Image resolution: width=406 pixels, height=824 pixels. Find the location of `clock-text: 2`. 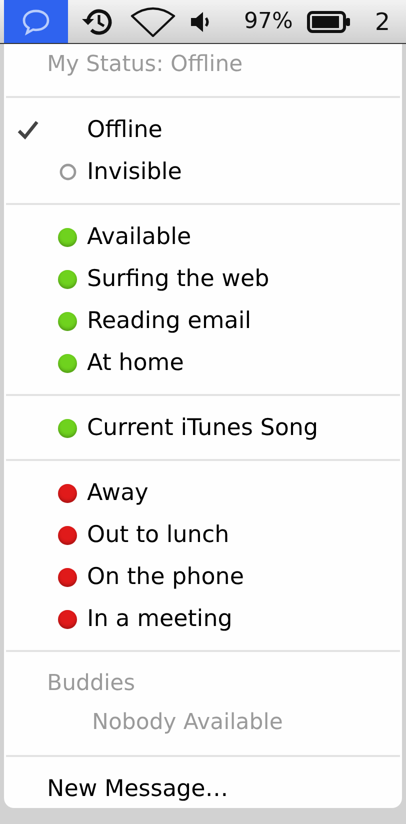

clock-text: 2 is located at coordinates (382, 22).